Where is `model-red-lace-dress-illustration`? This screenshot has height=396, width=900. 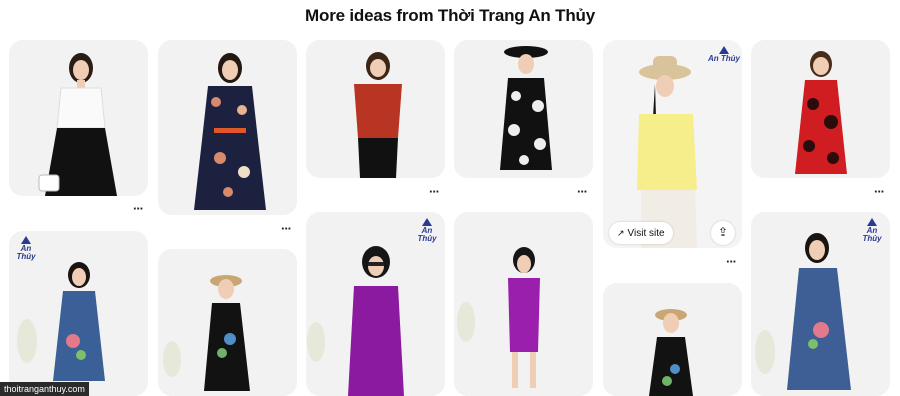
model-red-lace-dress-illustration is located at coordinates (820, 109).